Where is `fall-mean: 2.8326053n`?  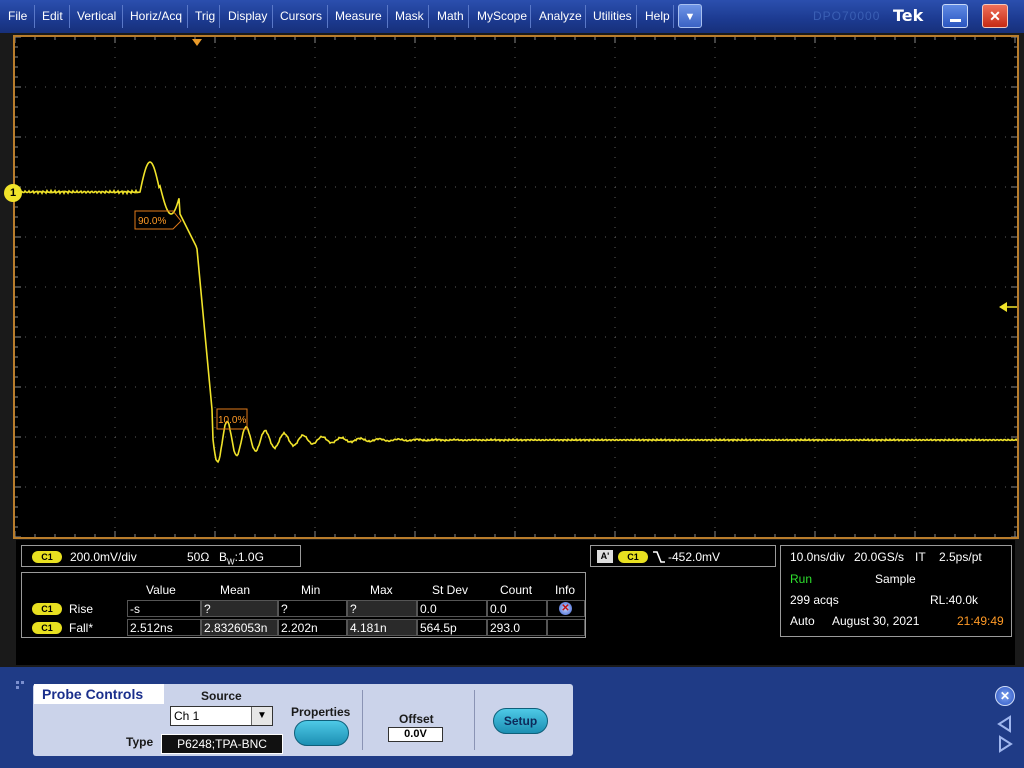 fall-mean: 2.8326053n is located at coordinates (239, 627).